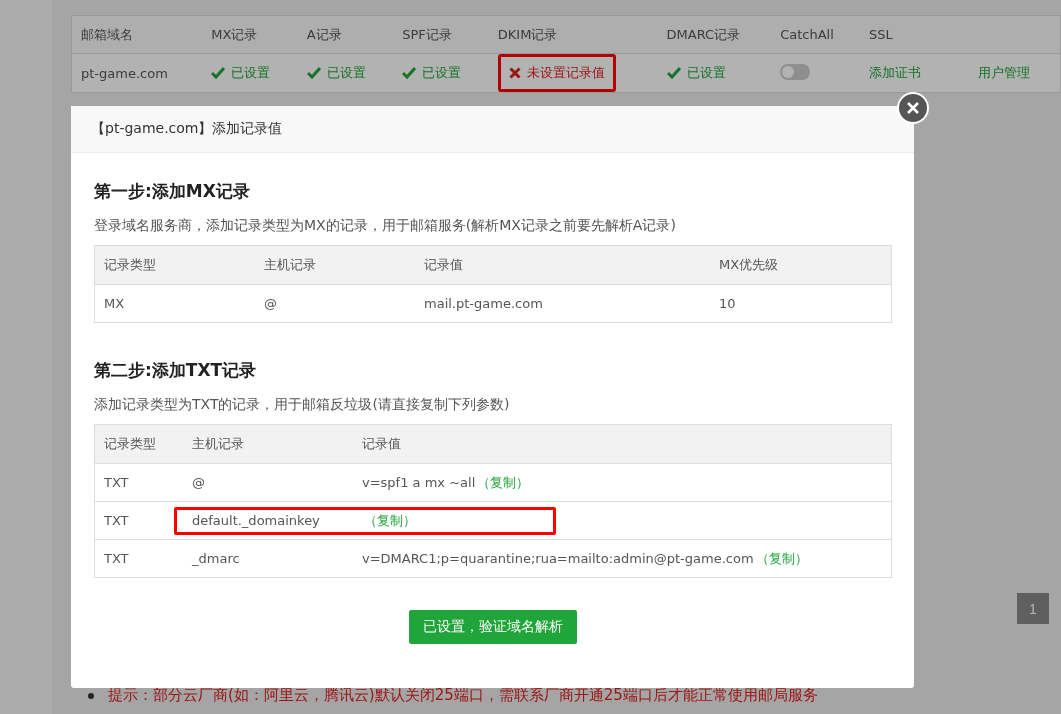 The width and height of the screenshot is (1061, 714). What do you see at coordinates (302, 405) in the screenshot?
I see `step-description: 添加记录类型为TXT的记录，用于邮箱反垃圾(请直接复制下列参数)` at bounding box center [302, 405].